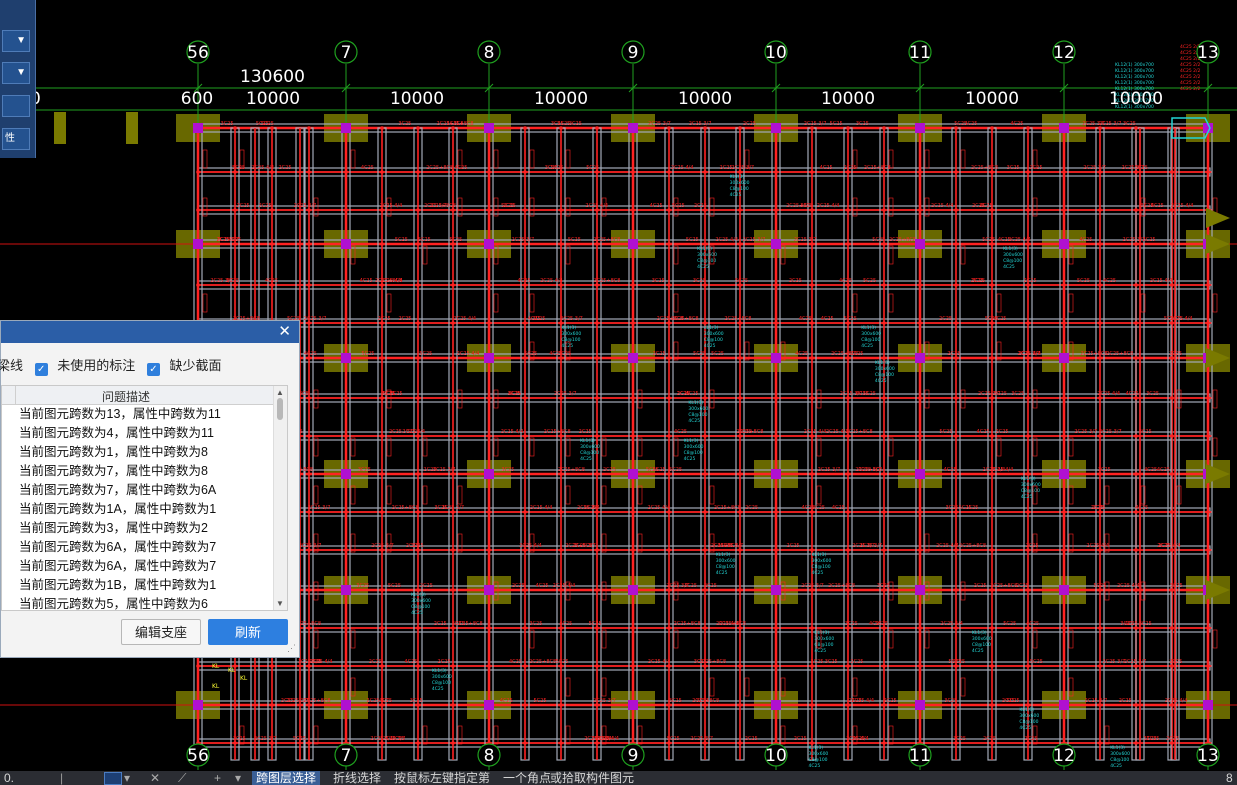 The image size is (1237, 785). I want to click on polyline-icon: ⟋, so click(182, 778).